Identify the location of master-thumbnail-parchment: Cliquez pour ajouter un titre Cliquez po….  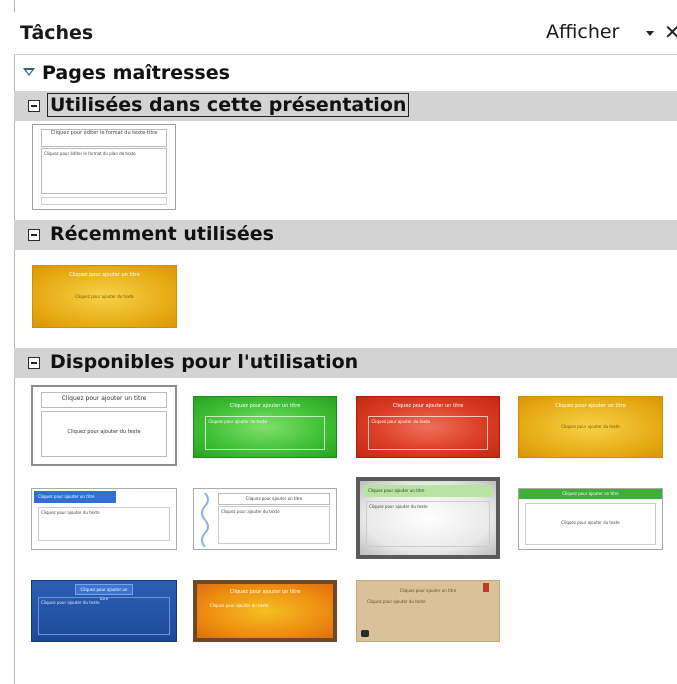
(428, 611).